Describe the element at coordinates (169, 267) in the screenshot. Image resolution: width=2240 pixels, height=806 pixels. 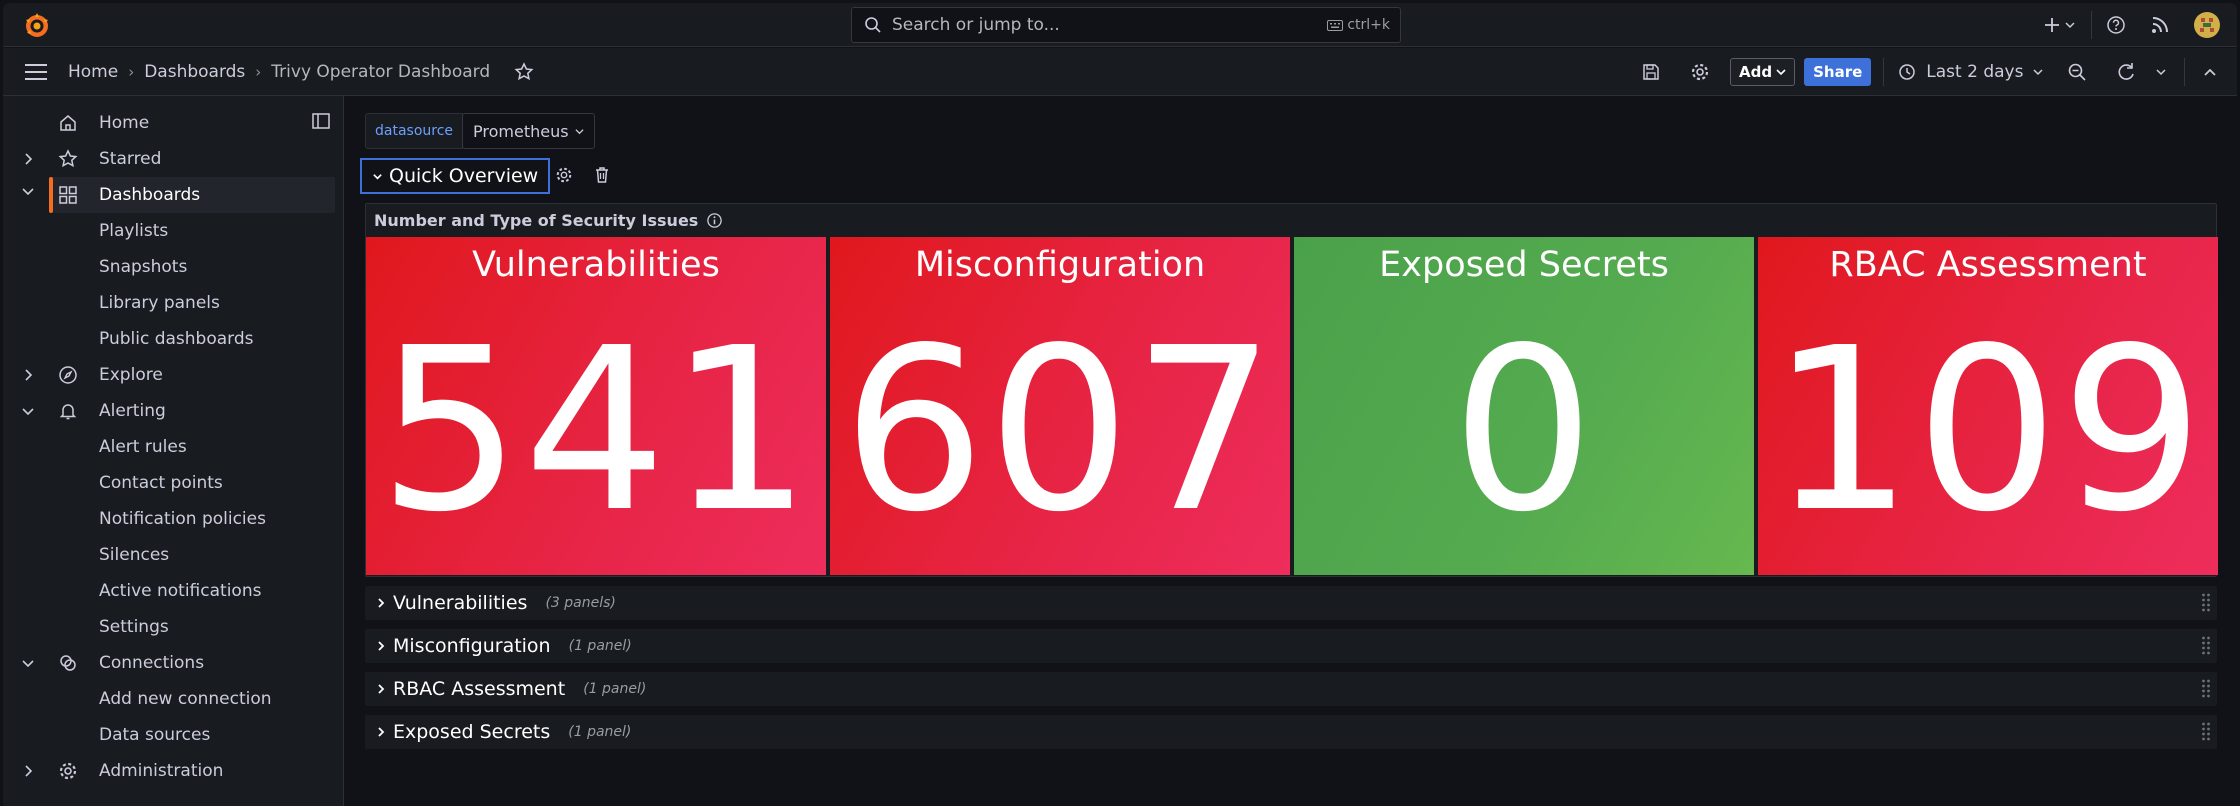
I see `sidebar-item-snapshots: Snapshots` at that location.